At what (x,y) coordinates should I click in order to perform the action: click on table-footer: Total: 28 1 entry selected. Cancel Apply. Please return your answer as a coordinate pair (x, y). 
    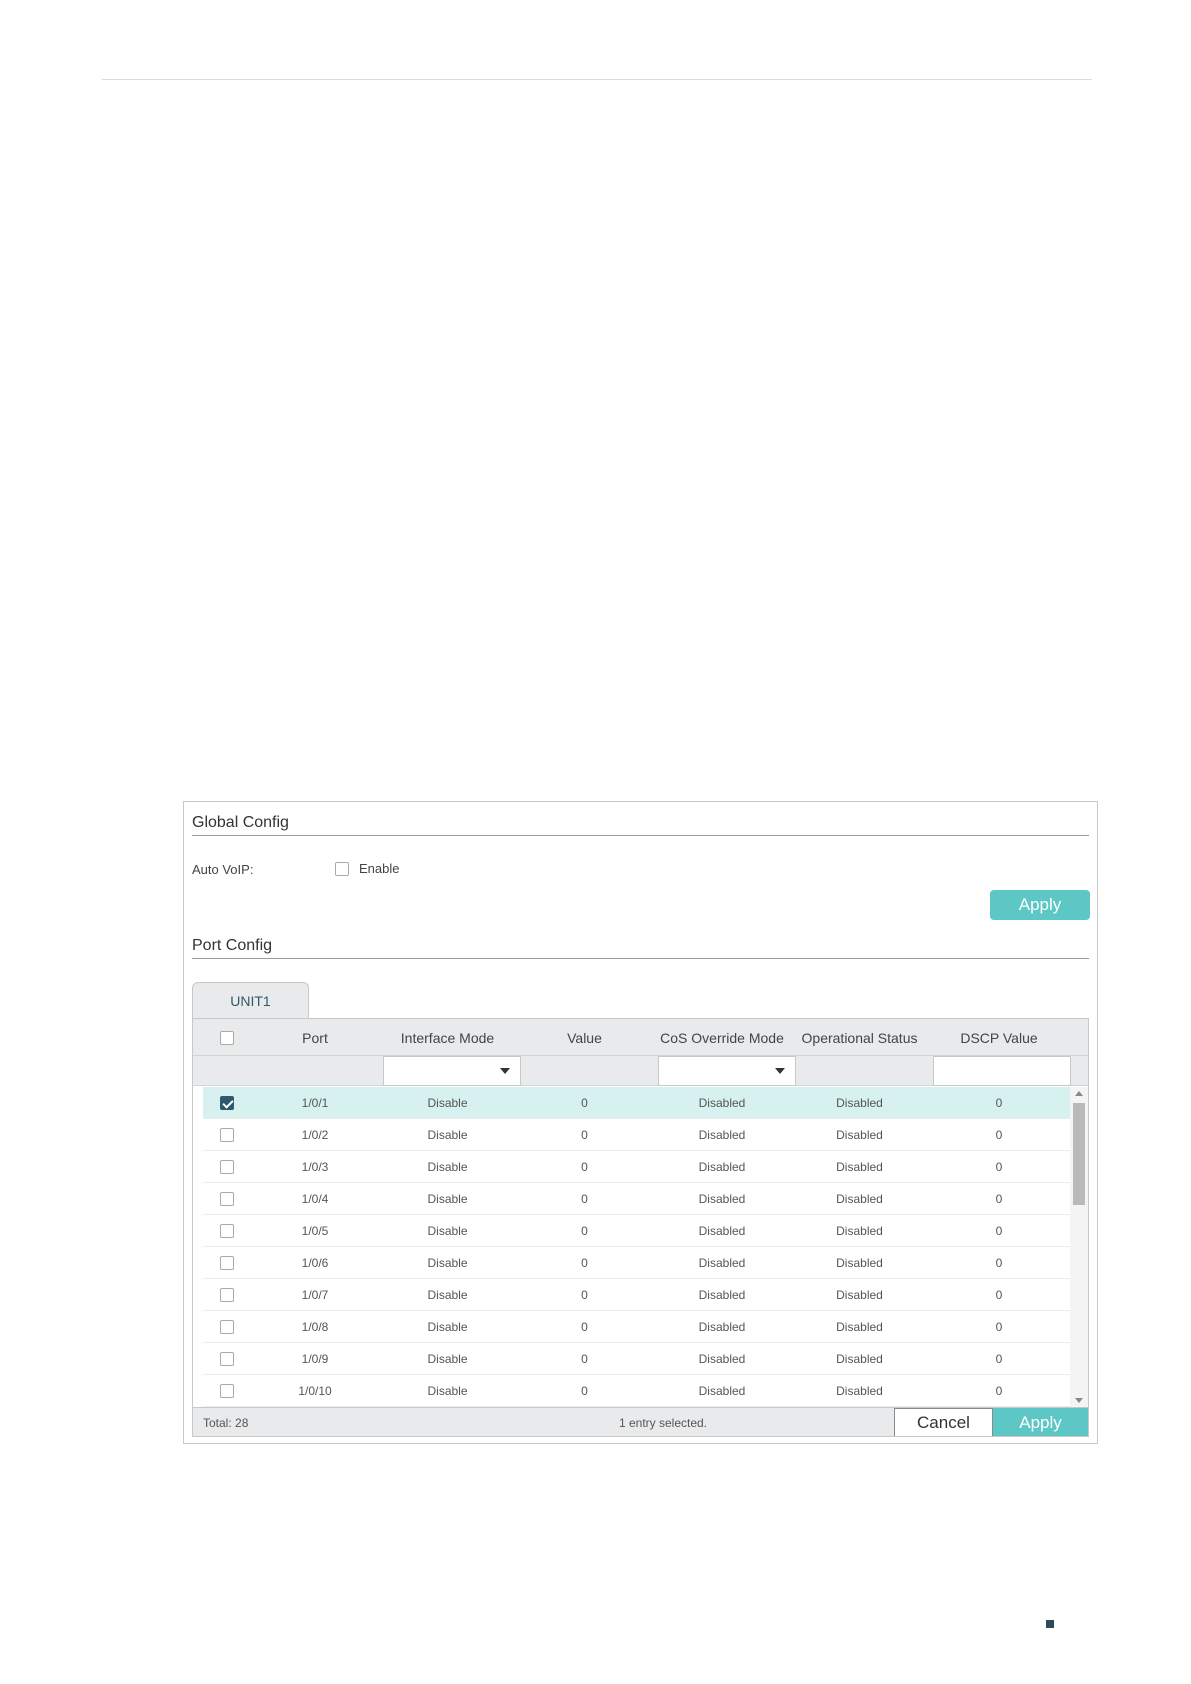
    Looking at the image, I should click on (640, 1421).